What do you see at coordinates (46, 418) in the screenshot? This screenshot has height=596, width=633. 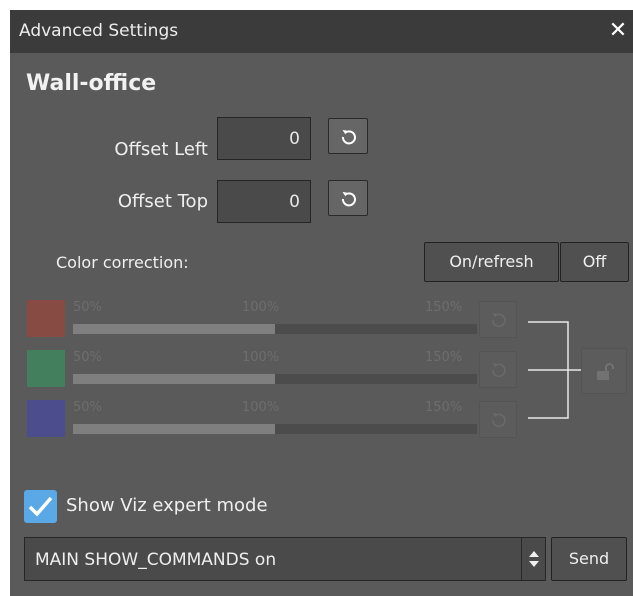 I see `blue-channel-swatch` at bounding box center [46, 418].